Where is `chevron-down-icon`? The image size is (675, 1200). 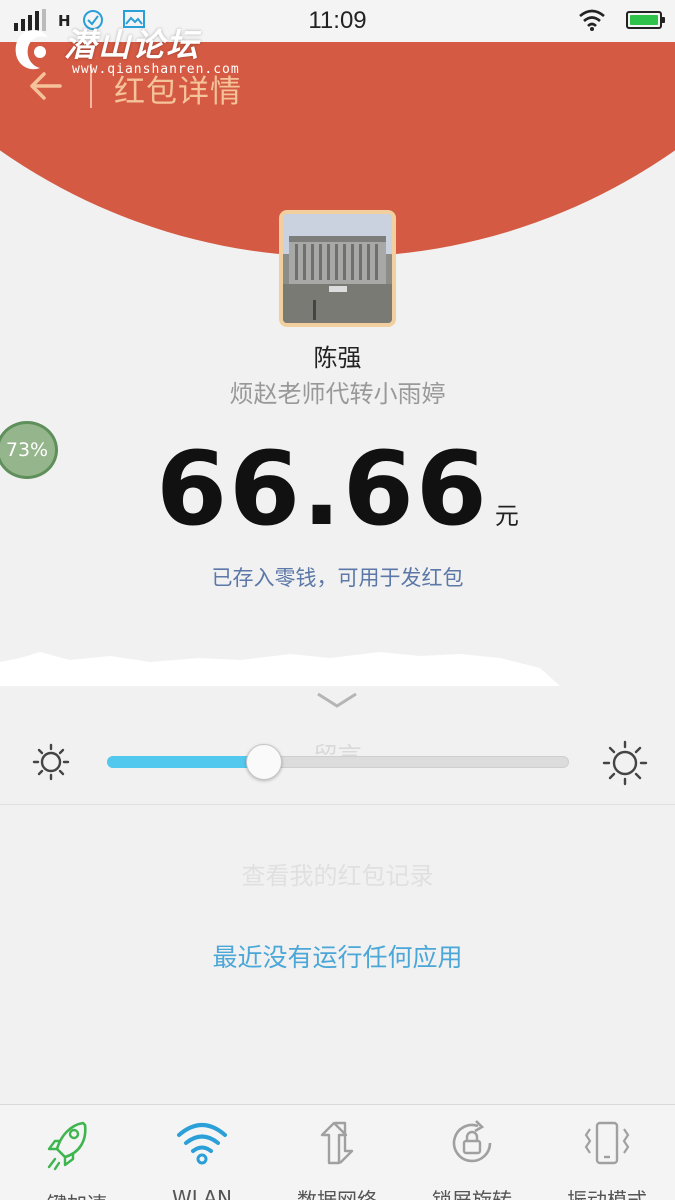 chevron-down-icon is located at coordinates (337, 701).